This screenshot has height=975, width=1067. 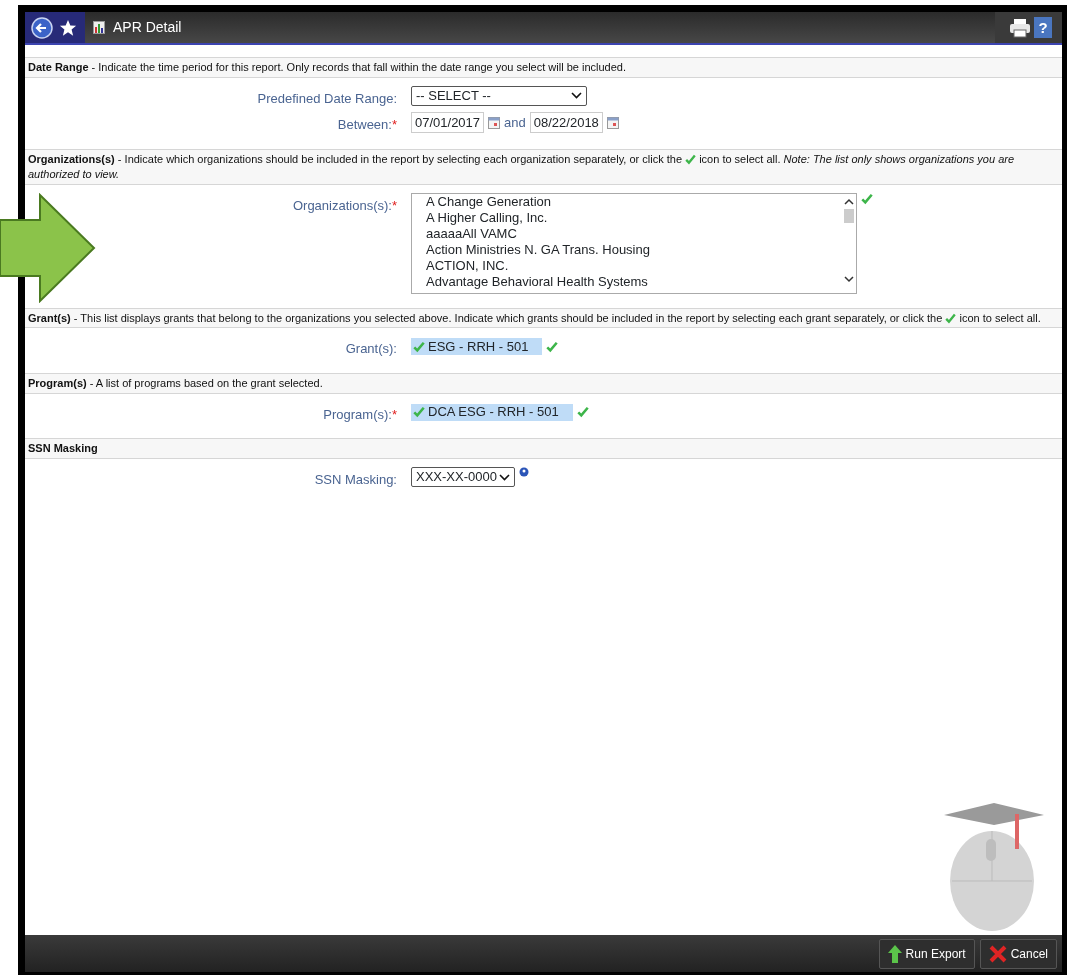 What do you see at coordinates (543, 449) in the screenshot?
I see `section-header: SSN Masking` at bounding box center [543, 449].